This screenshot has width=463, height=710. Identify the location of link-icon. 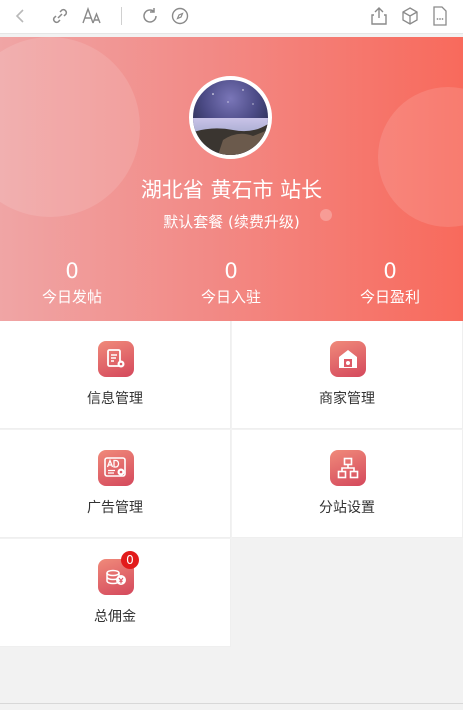
(60, 16).